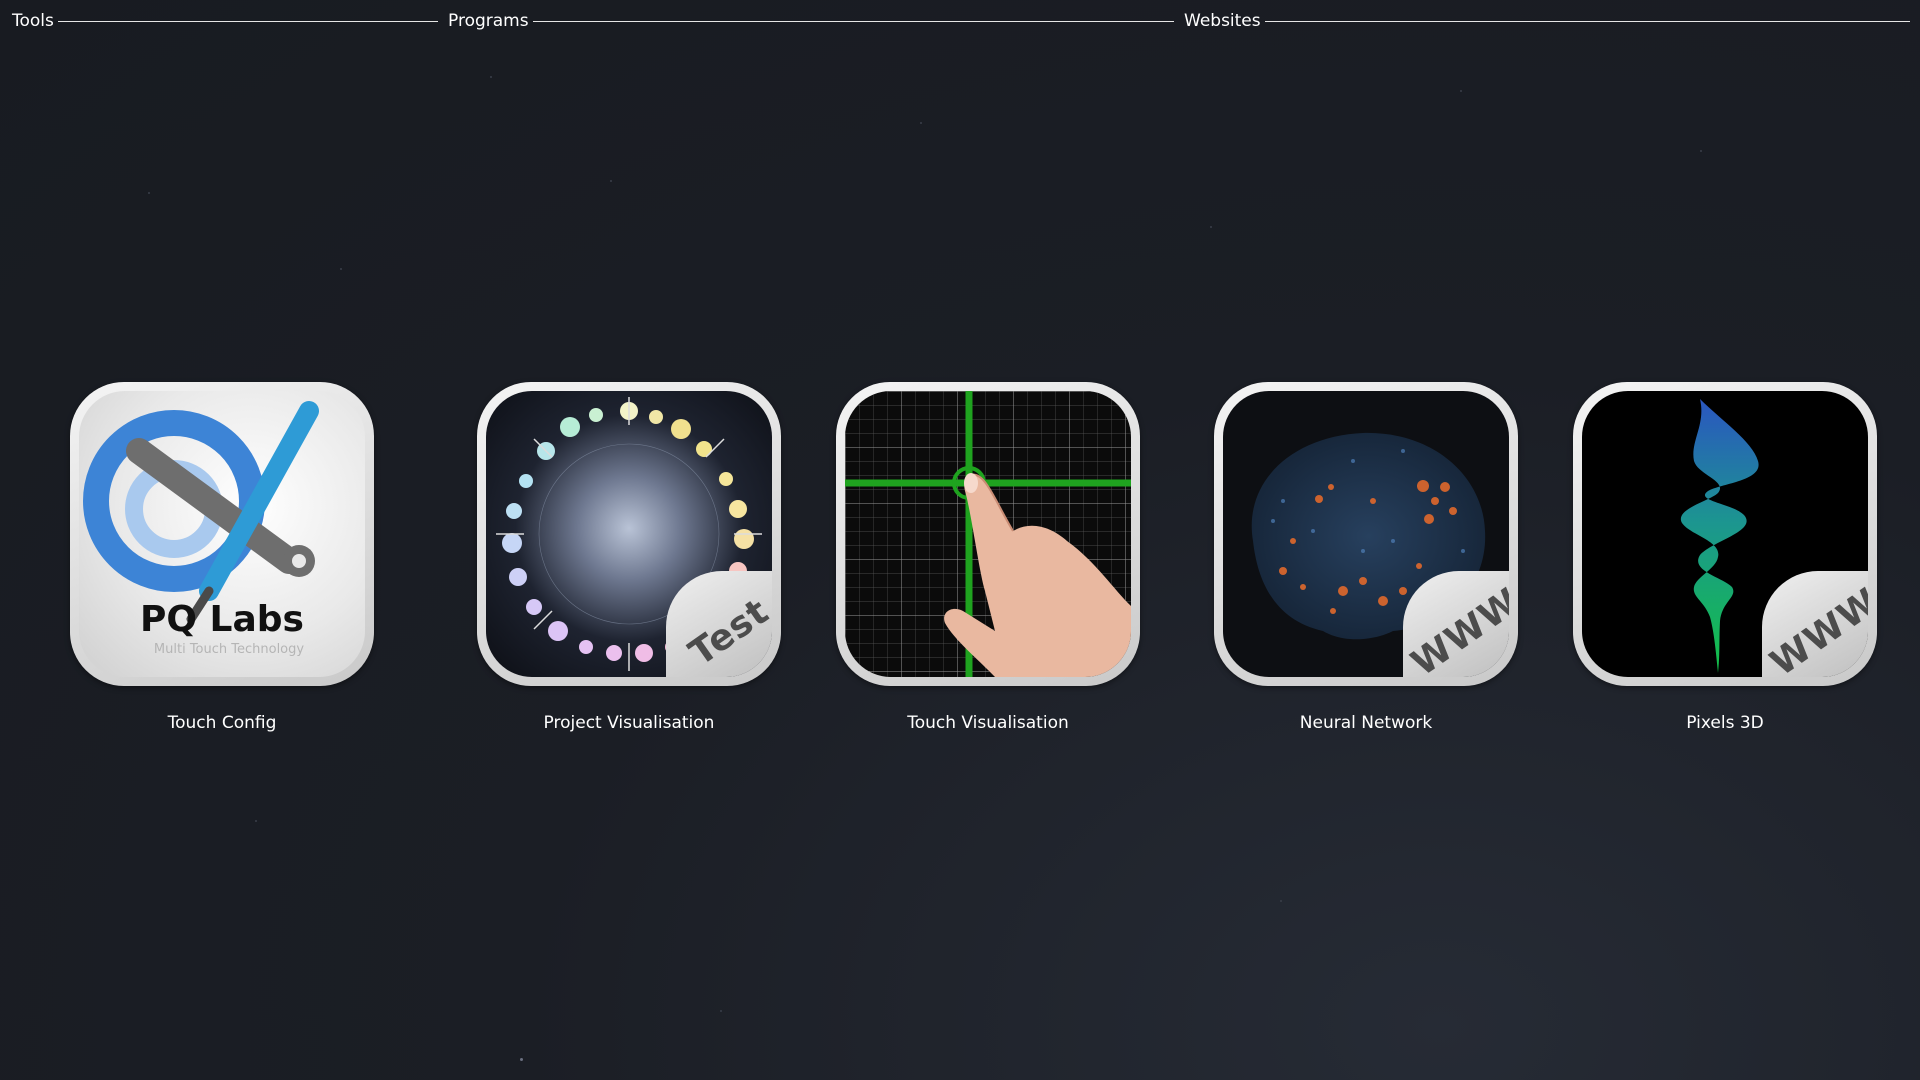  I want to click on section-programs: Programs, so click(811, 21).